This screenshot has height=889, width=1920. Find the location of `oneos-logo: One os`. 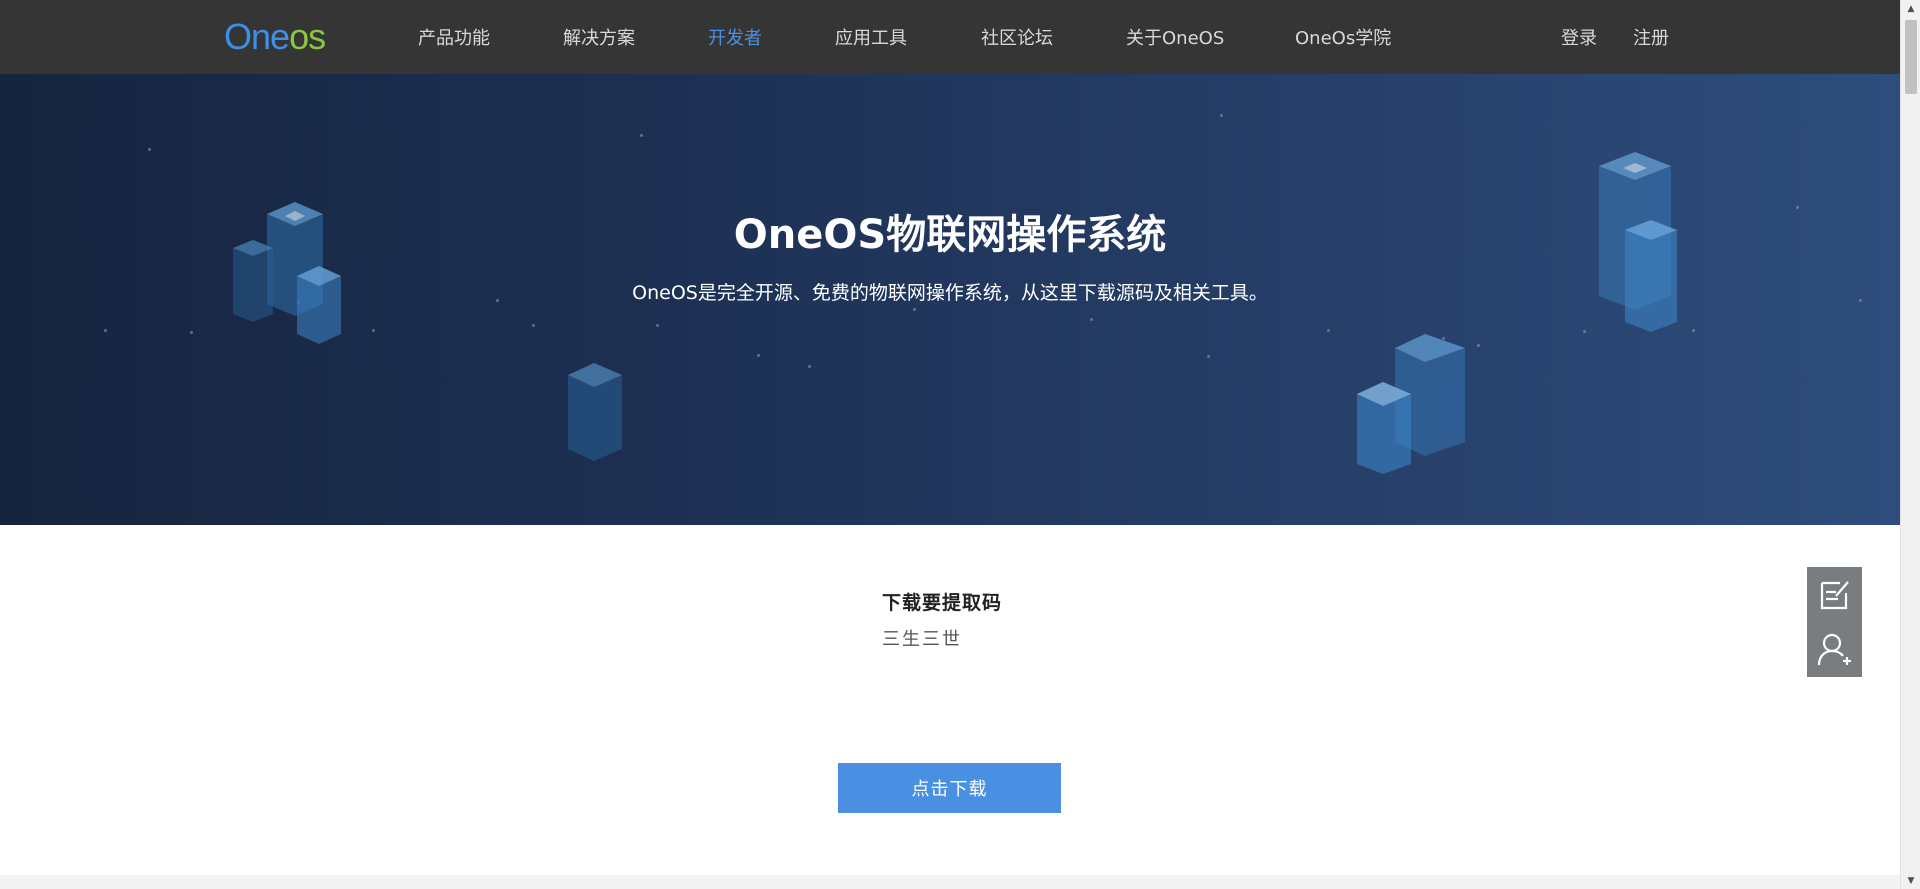

oneos-logo: One os is located at coordinates (275, 37).